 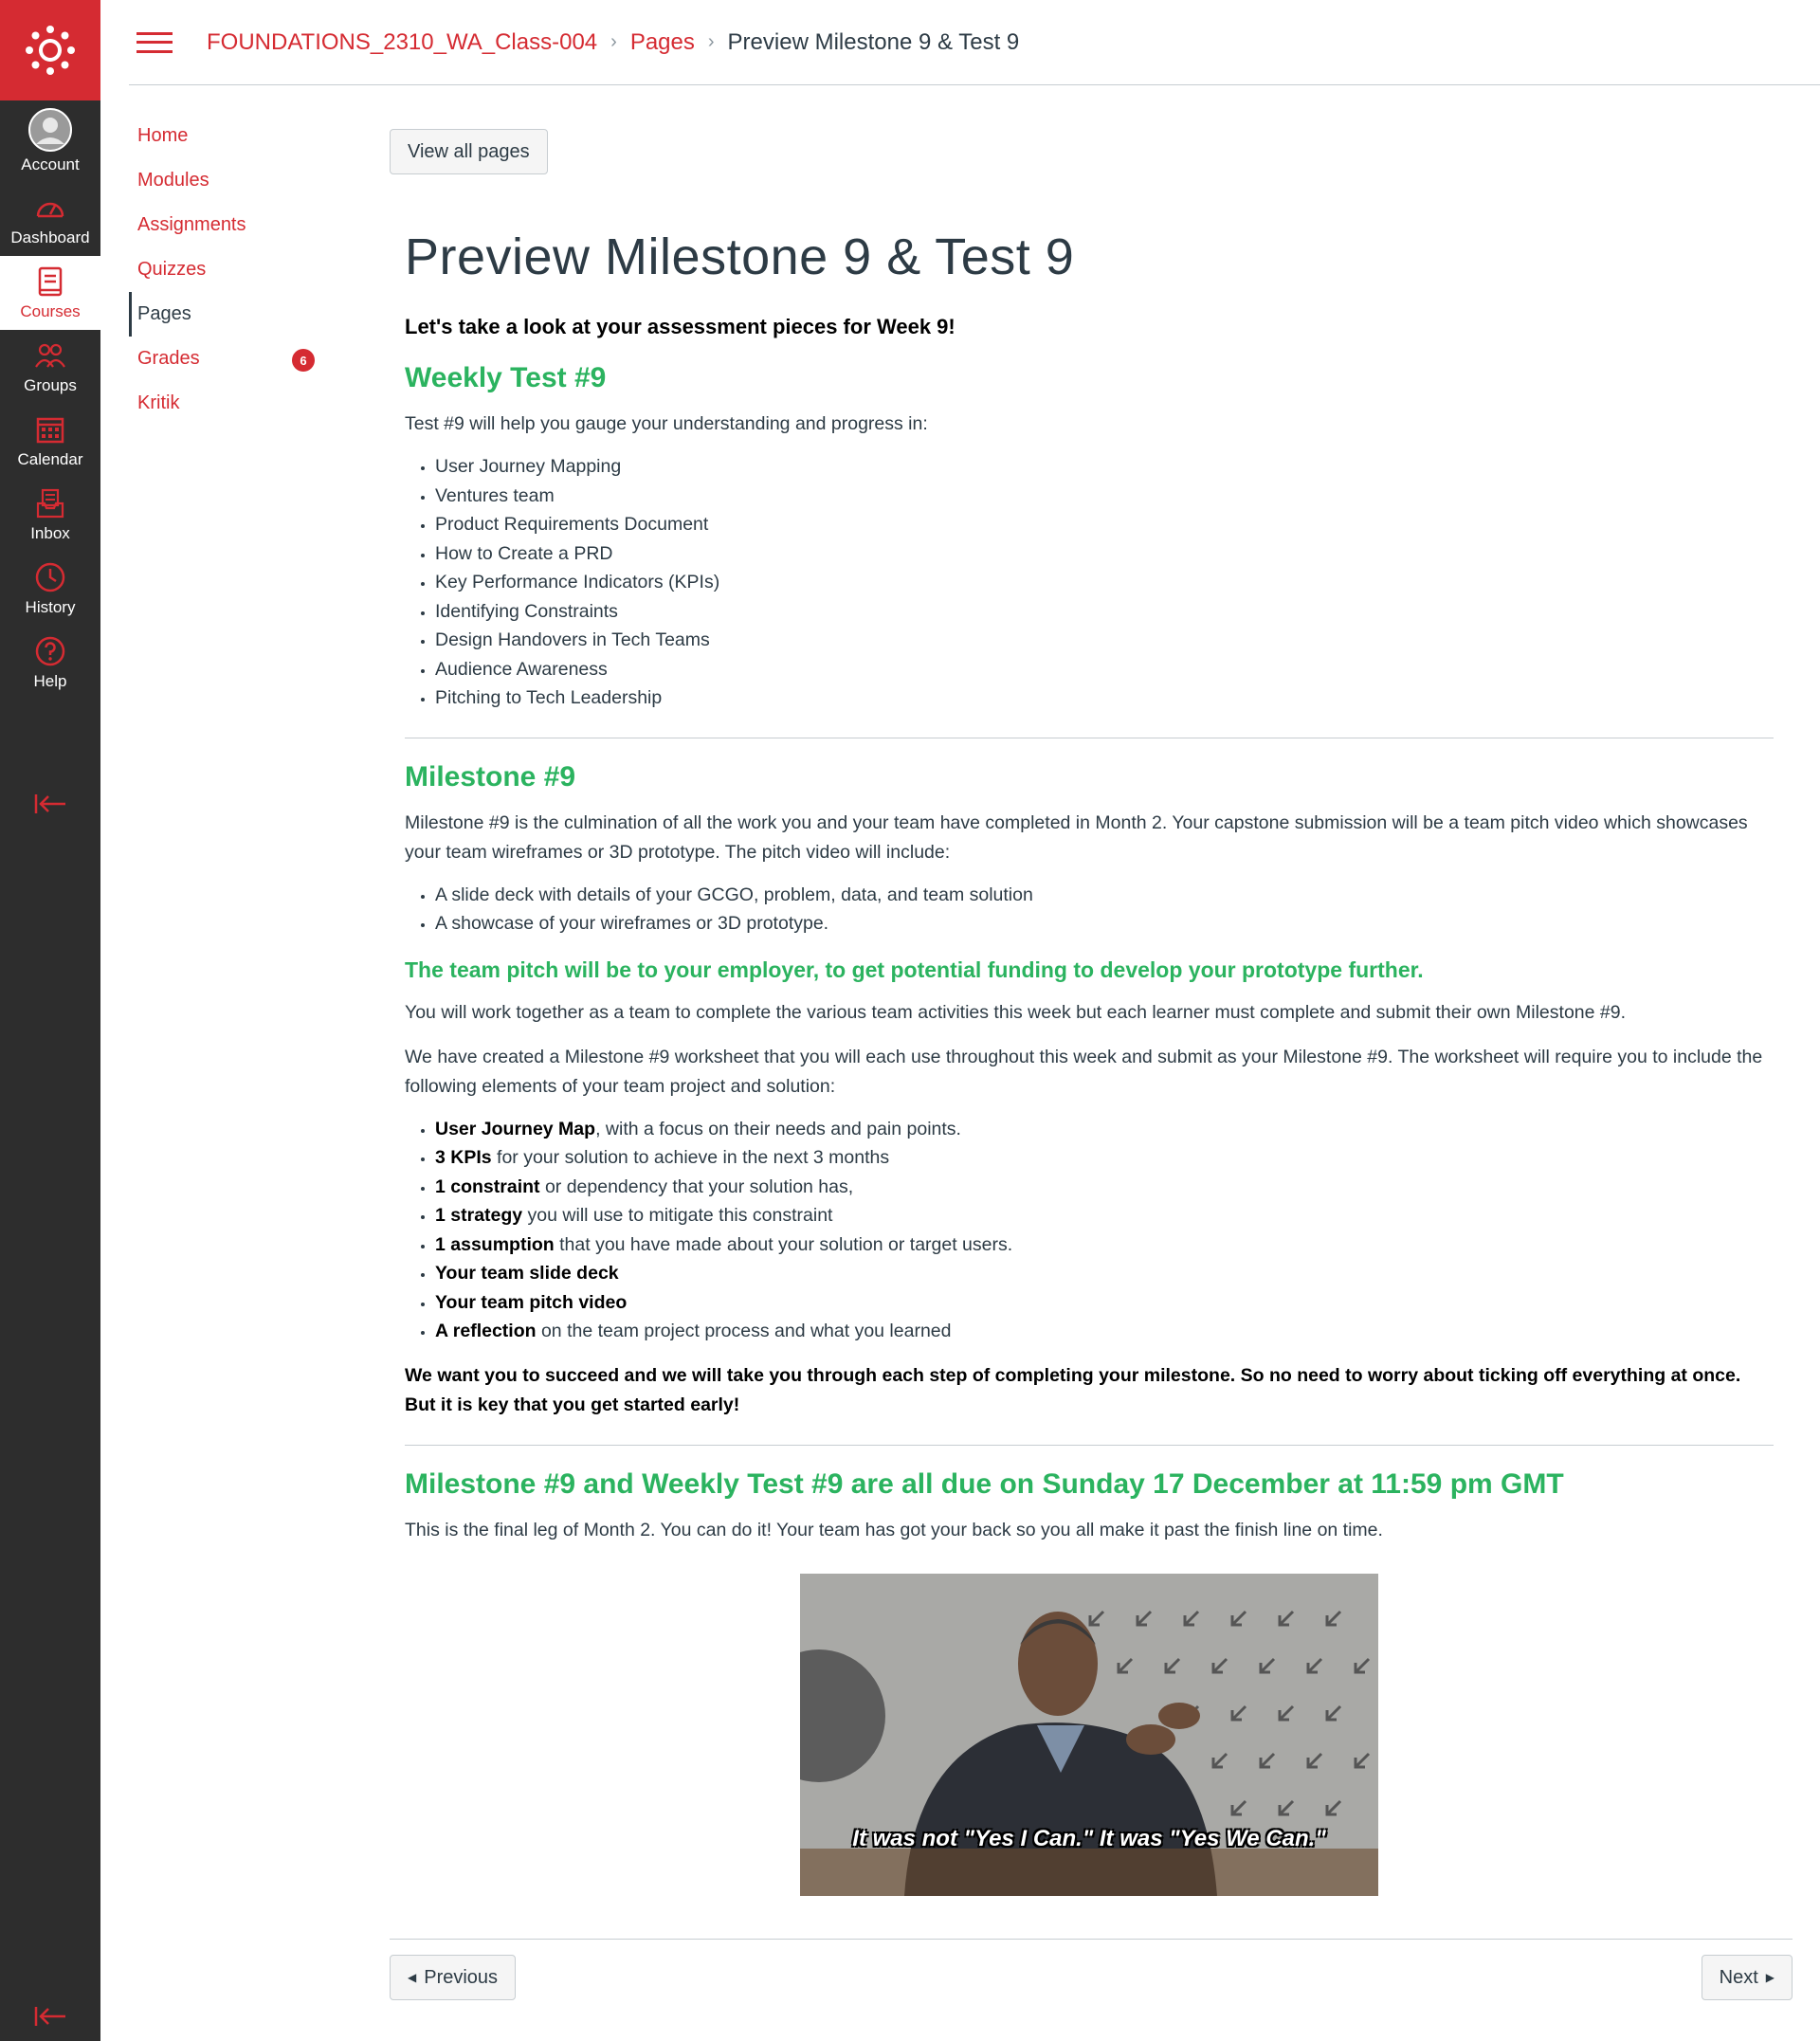 I want to click on breadcrumb-pages-link: Pages, so click(x=662, y=42).